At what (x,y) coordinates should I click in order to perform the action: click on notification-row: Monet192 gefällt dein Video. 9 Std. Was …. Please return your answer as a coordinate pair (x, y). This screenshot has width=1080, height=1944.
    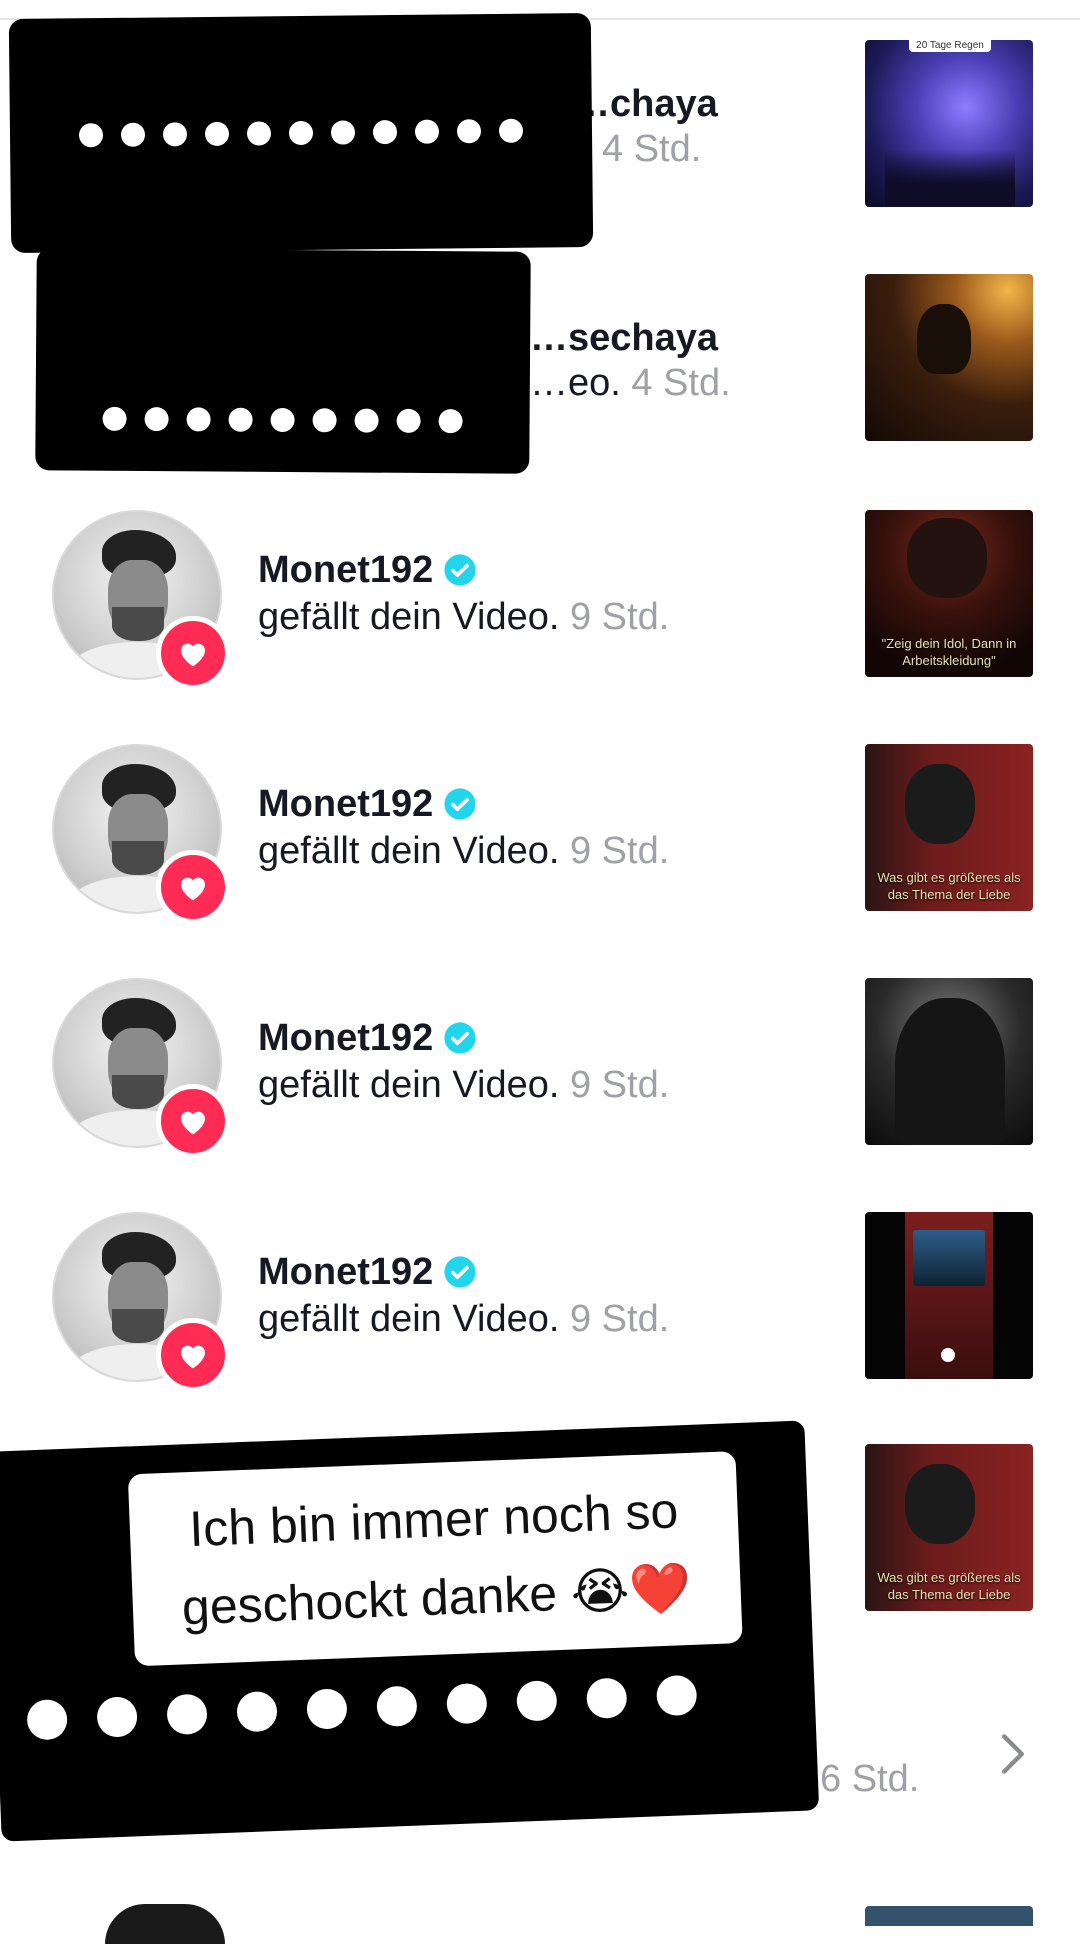
    Looking at the image, I should click on (540, 861).